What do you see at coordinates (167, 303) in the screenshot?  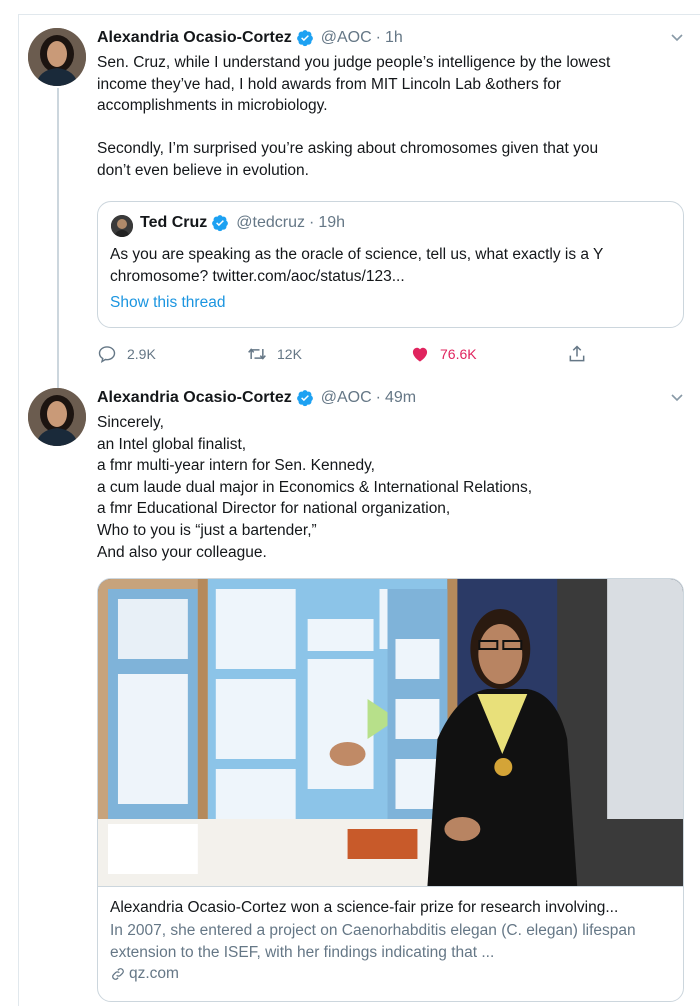 I see `show-thread-link: Show this thread` at bounding box center [167, 303].